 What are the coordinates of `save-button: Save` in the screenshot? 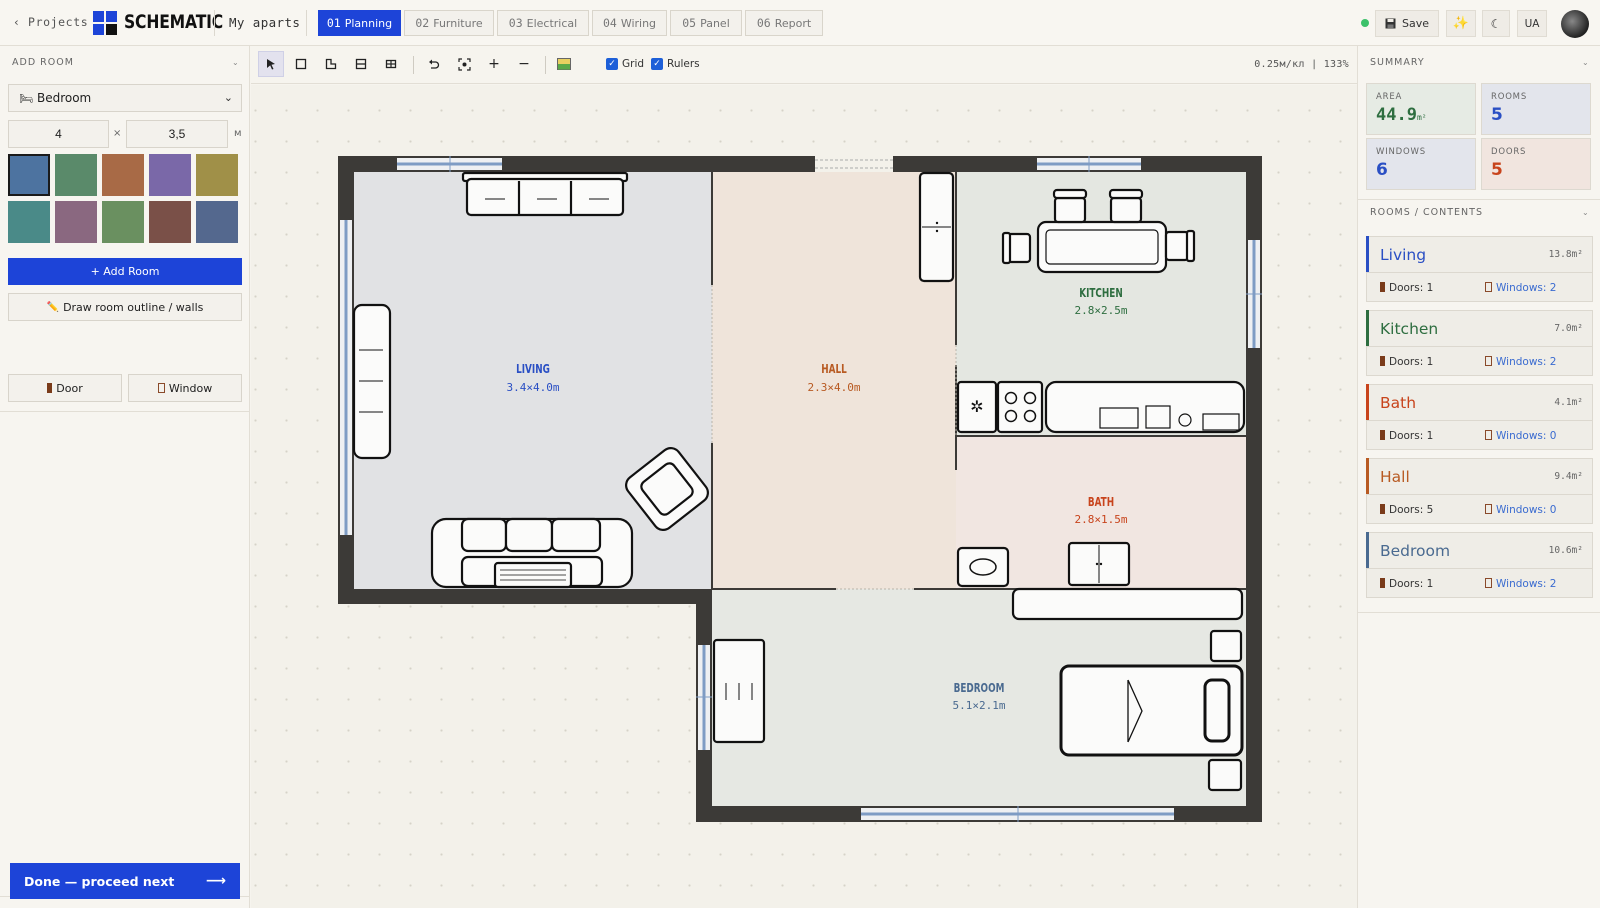 It's located at (1407, 23).